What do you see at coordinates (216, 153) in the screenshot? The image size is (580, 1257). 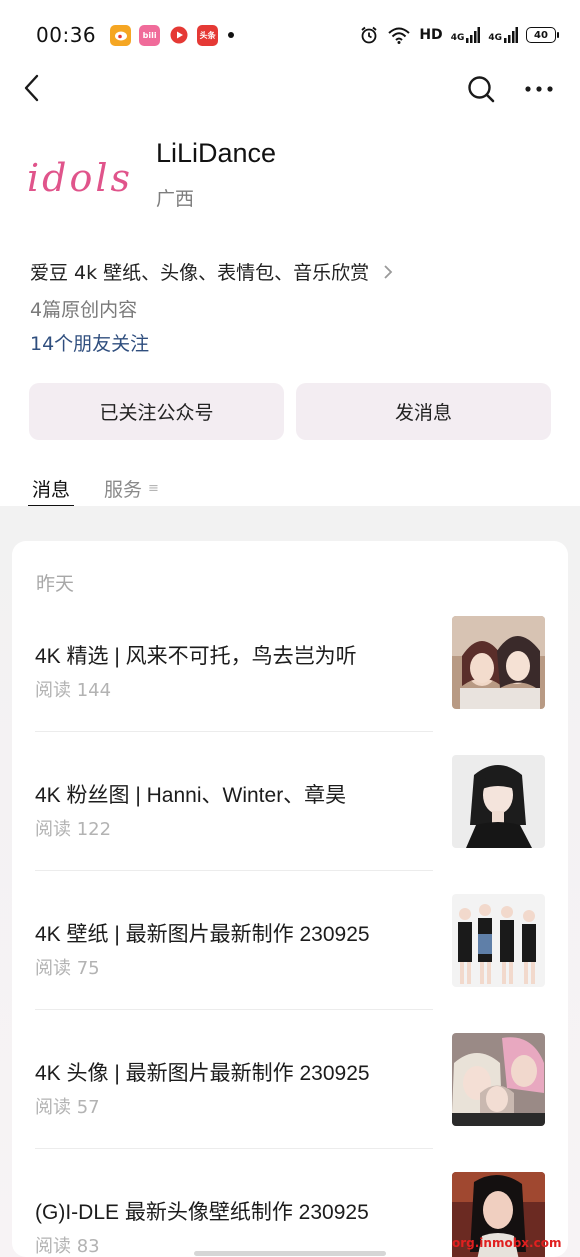 I see `account-name: LiLiDance` at bounding box center [216, 153].